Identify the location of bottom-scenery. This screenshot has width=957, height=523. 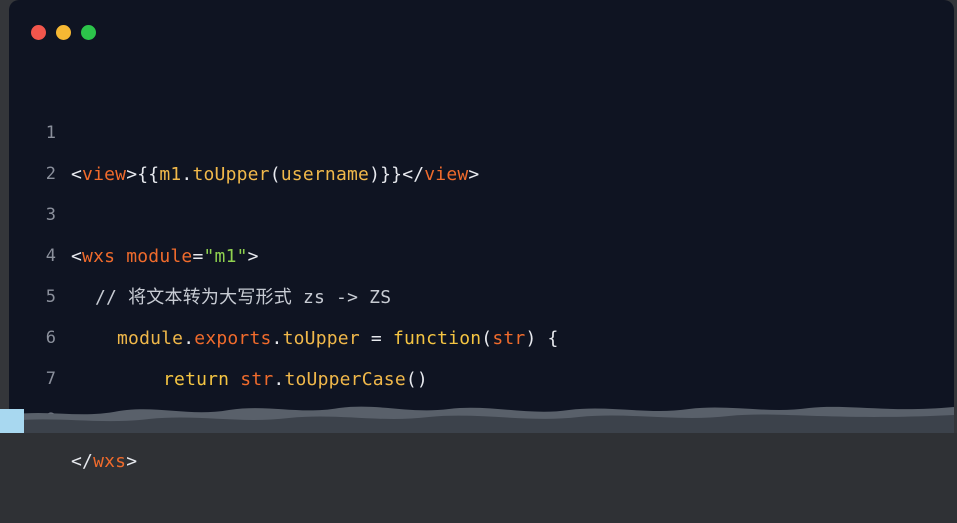
(481, 419).